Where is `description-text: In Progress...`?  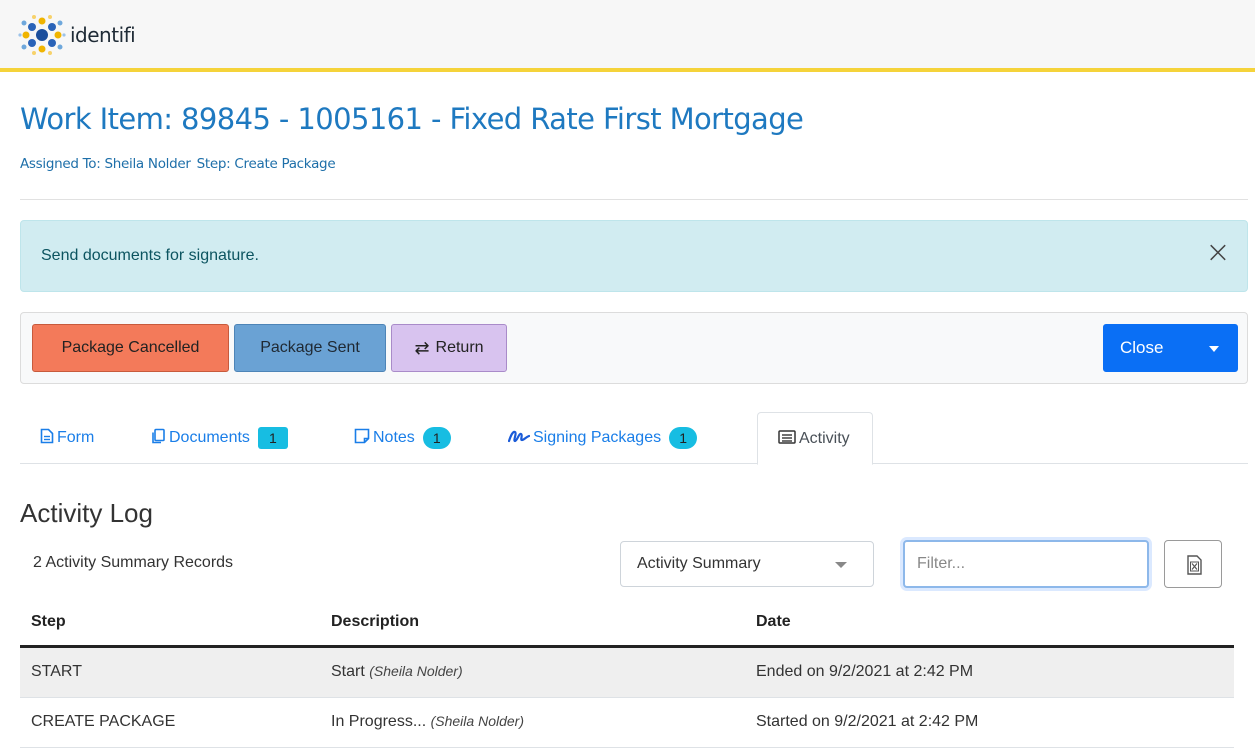 description-text: In Progress... is located at coordinates (379, 721).